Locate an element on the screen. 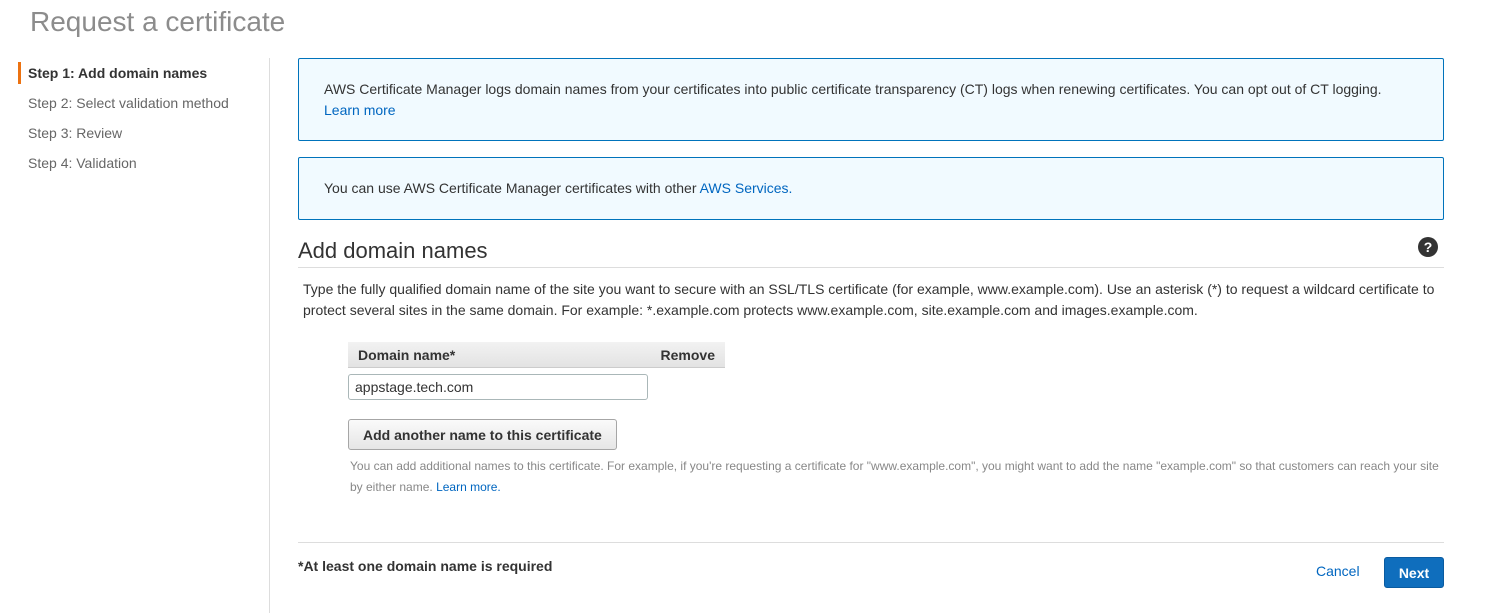 Image resolution: width=1490 pixels, height=613 pixels. step-review: Step 3: Review is located at coordinates (138, 137).